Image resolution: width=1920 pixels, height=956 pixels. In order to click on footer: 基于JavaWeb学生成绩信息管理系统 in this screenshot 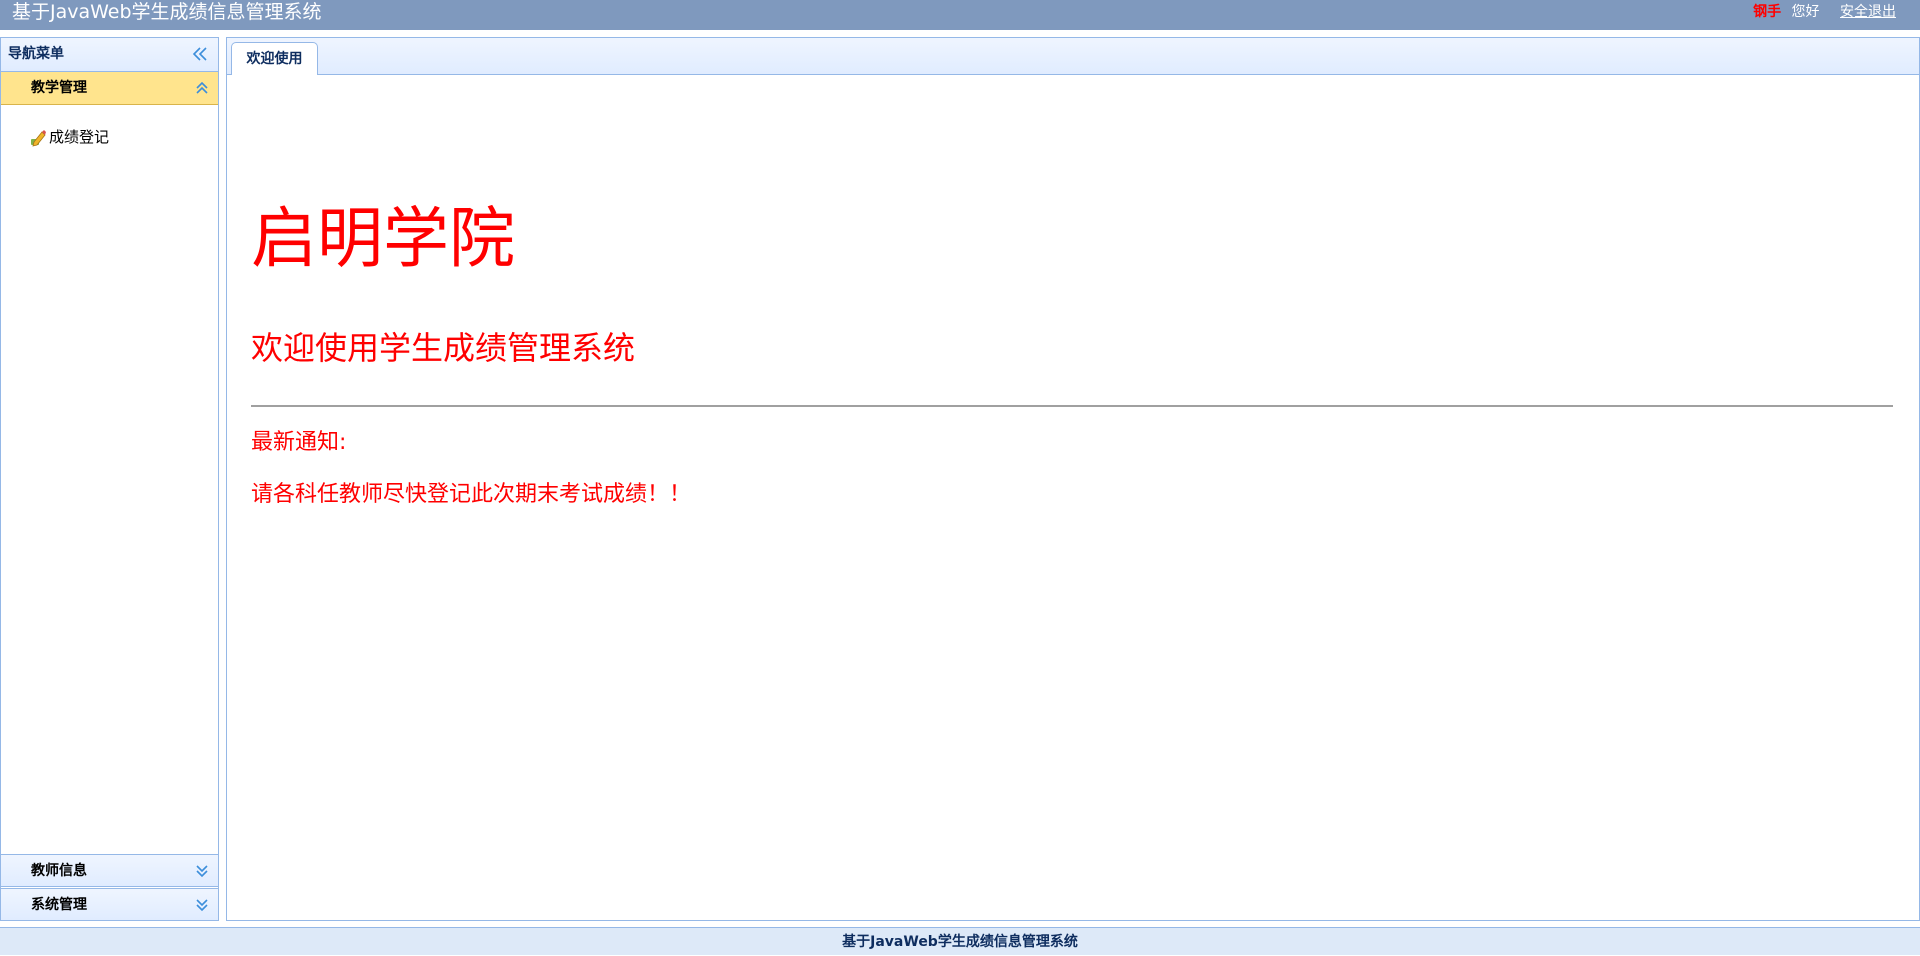, I will do `click(960, 941)`.